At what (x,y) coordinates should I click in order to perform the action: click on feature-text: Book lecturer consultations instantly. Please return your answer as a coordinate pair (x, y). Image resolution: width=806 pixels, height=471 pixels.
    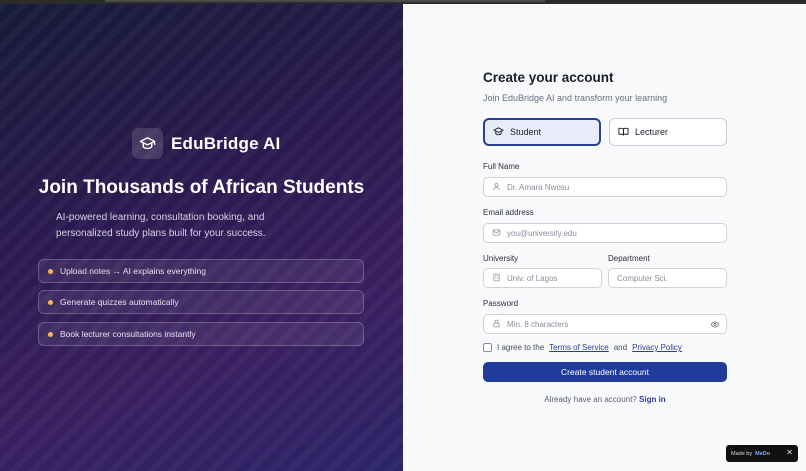
    Looking at the image, I should click on (128, 334).